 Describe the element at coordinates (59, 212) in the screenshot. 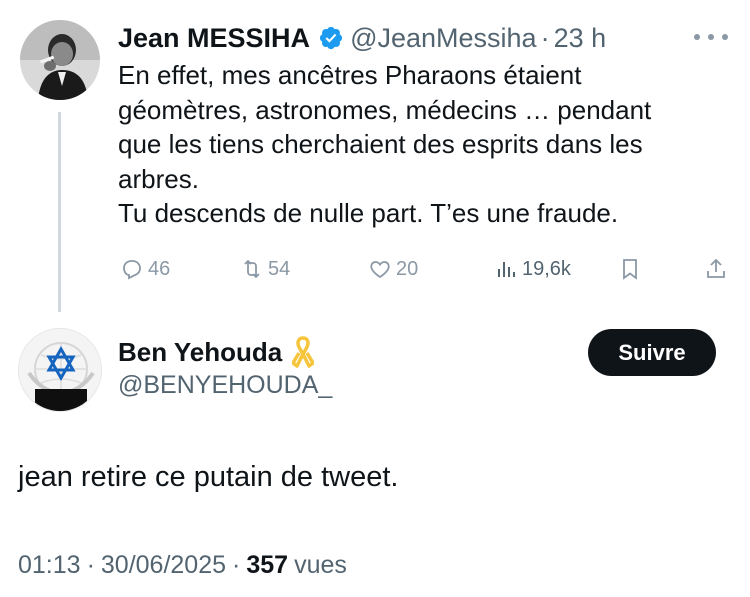

I see `thread-connector-line` at that location.